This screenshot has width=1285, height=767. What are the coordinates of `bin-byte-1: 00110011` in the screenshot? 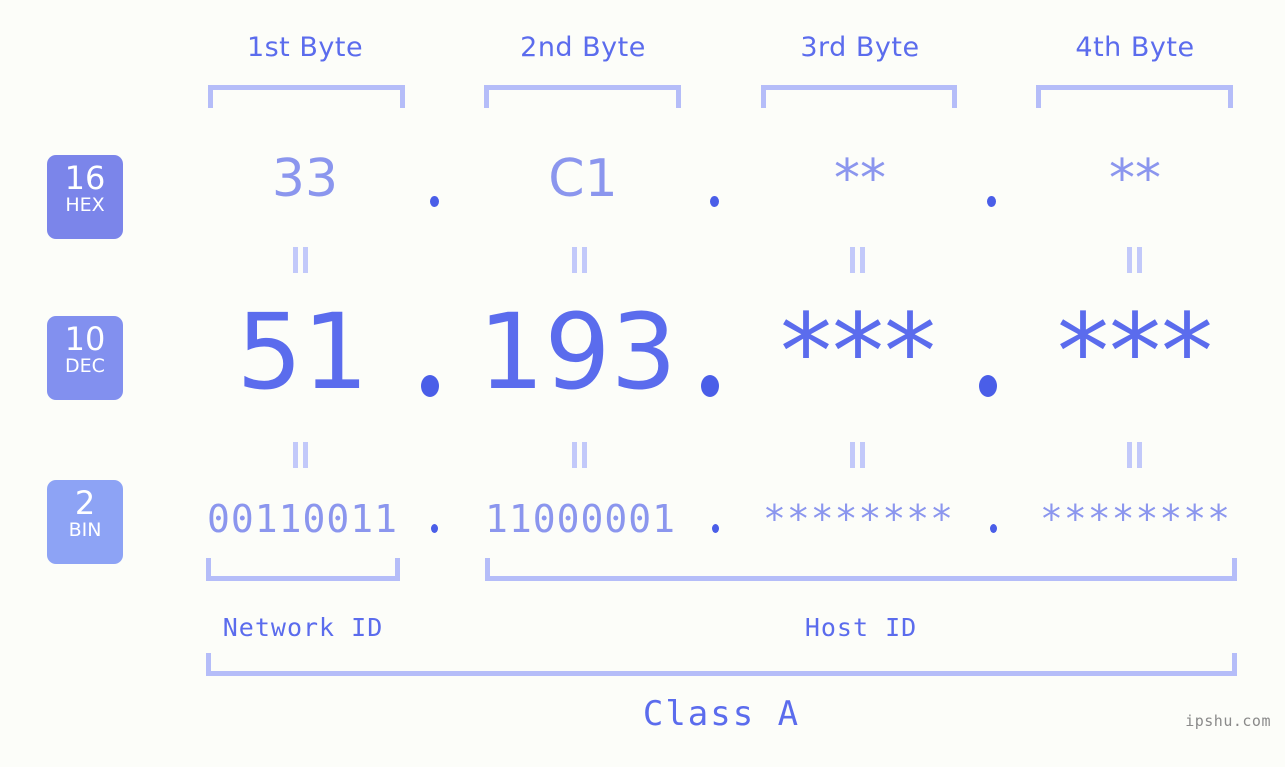 It's located at (302, 519).